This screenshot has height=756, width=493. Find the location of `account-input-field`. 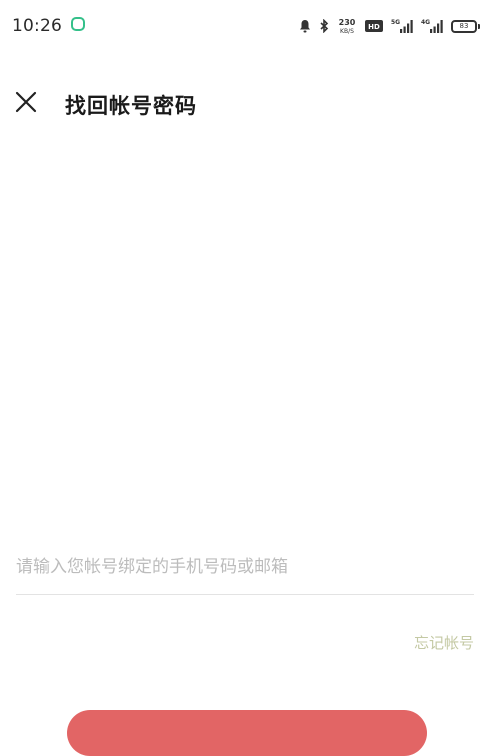

account-input-field is located at coordinates (245, 571).